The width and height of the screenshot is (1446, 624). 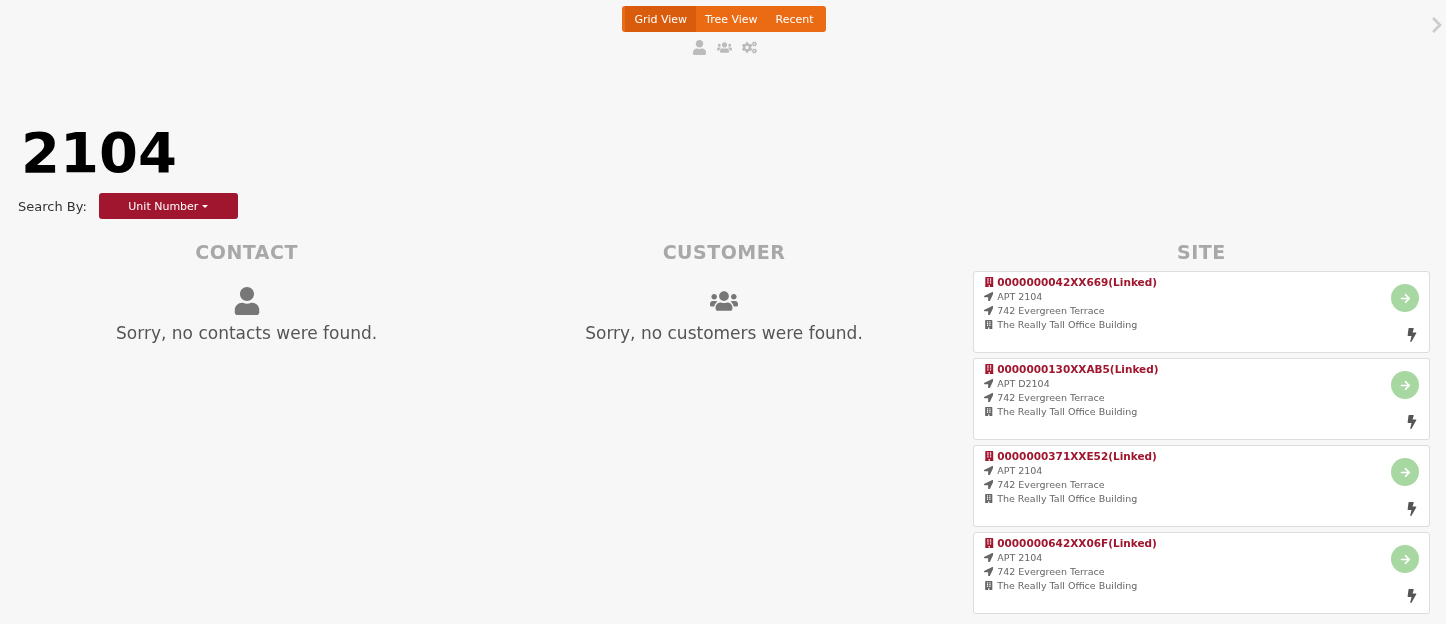 What do you see at coordinates (724, 47) in the screenshot?
I see `people-icon` at bounding box center [724, 47].